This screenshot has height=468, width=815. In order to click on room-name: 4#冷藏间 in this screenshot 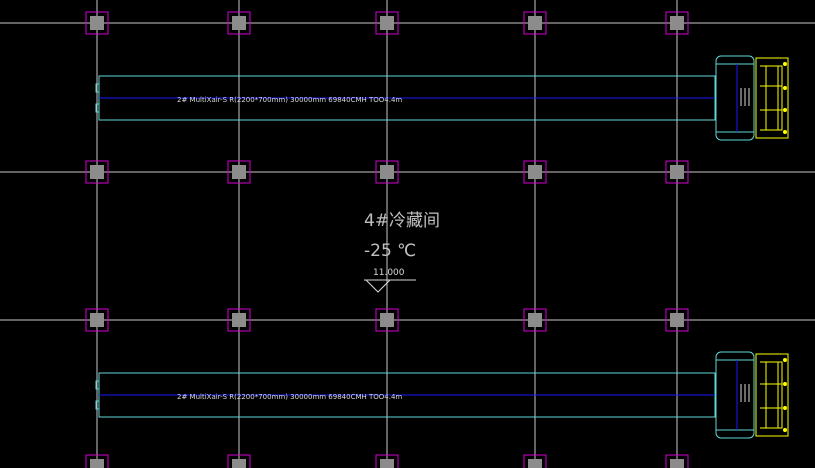, I will do `click(402, 221)`.